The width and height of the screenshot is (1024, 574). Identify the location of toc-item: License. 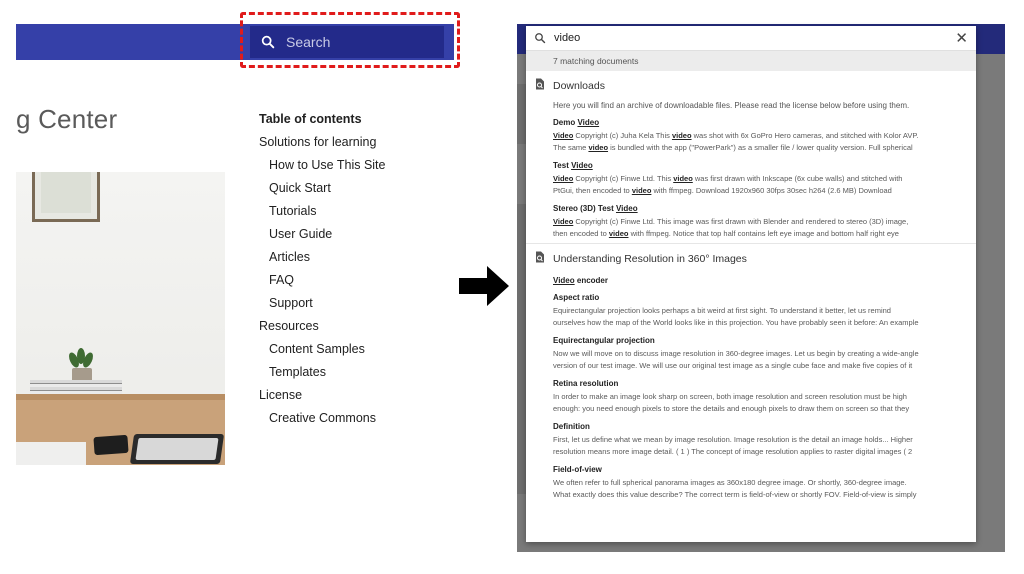
(322, 395).